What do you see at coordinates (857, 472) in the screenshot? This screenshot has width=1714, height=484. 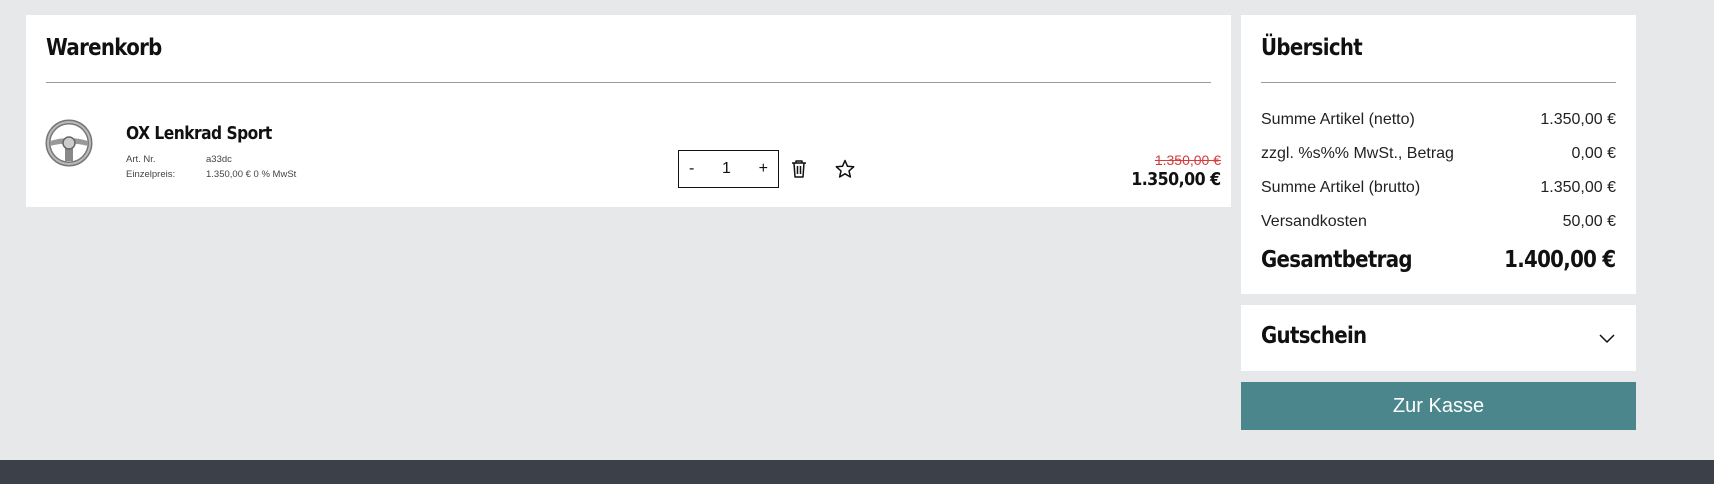 I see `page-footer` at bounding box center [857, 472].